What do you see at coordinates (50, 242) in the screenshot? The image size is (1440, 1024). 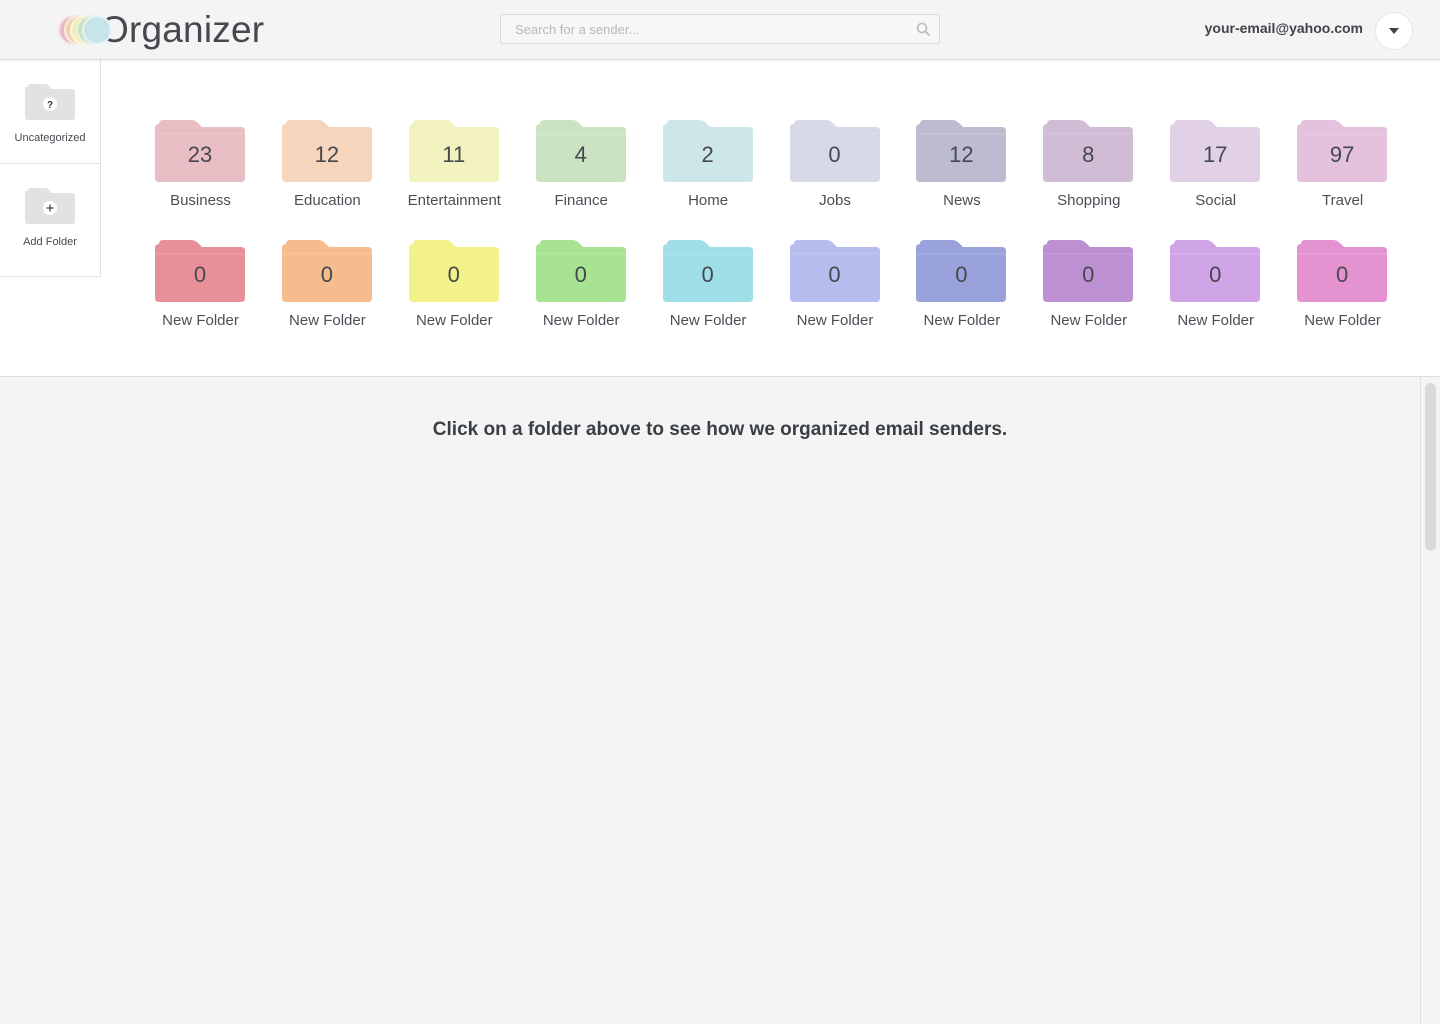 I see `sidebar-item-label: Add Folder` at bounding box center [50, 242].